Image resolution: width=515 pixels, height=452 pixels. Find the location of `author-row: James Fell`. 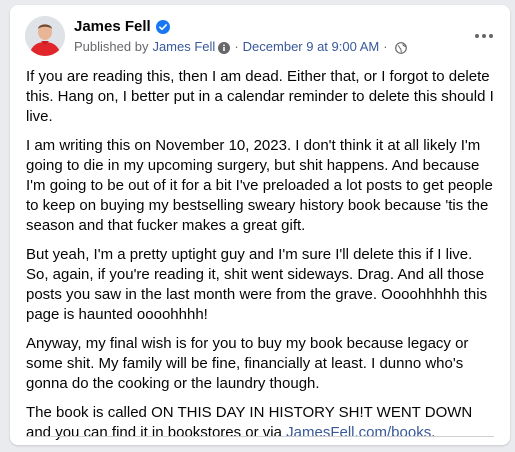

author-row: James Fell is located at coordinates (122, 27).